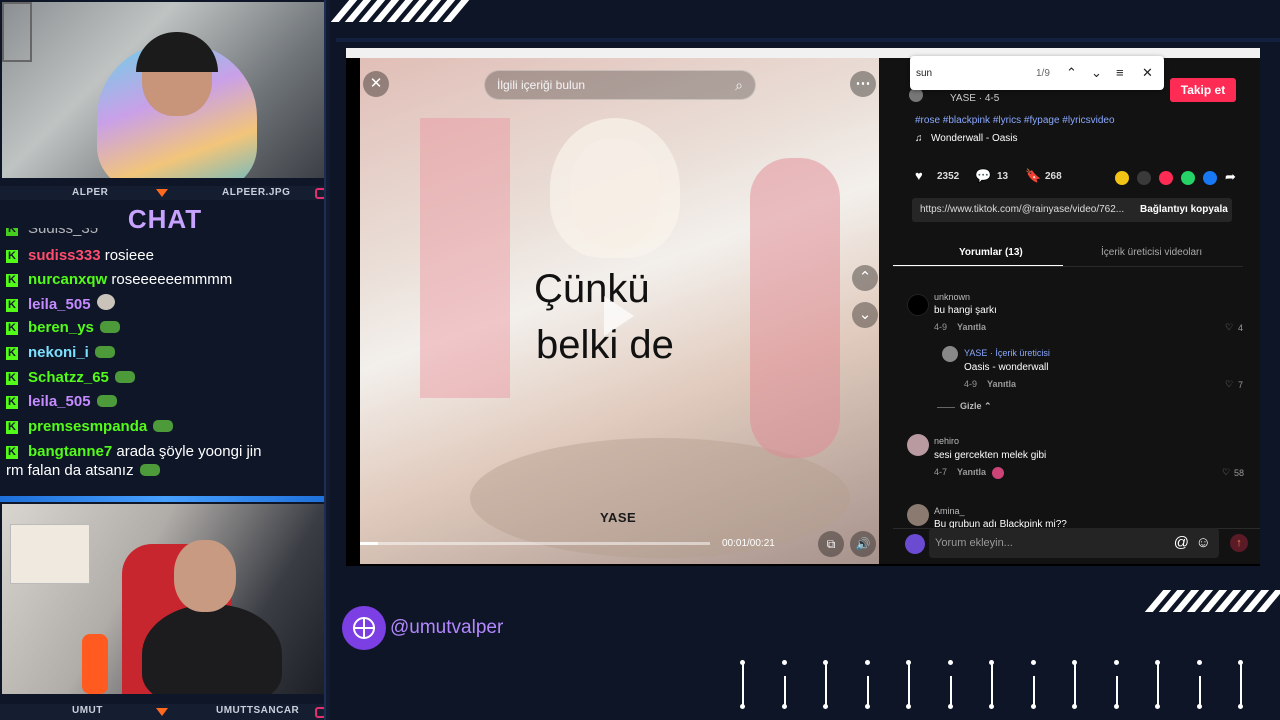 The image size is (1280, 720). Describe the element at coordinates (1239, 543) in the screenshot. I see `post-comment-button: ↑` at that location.